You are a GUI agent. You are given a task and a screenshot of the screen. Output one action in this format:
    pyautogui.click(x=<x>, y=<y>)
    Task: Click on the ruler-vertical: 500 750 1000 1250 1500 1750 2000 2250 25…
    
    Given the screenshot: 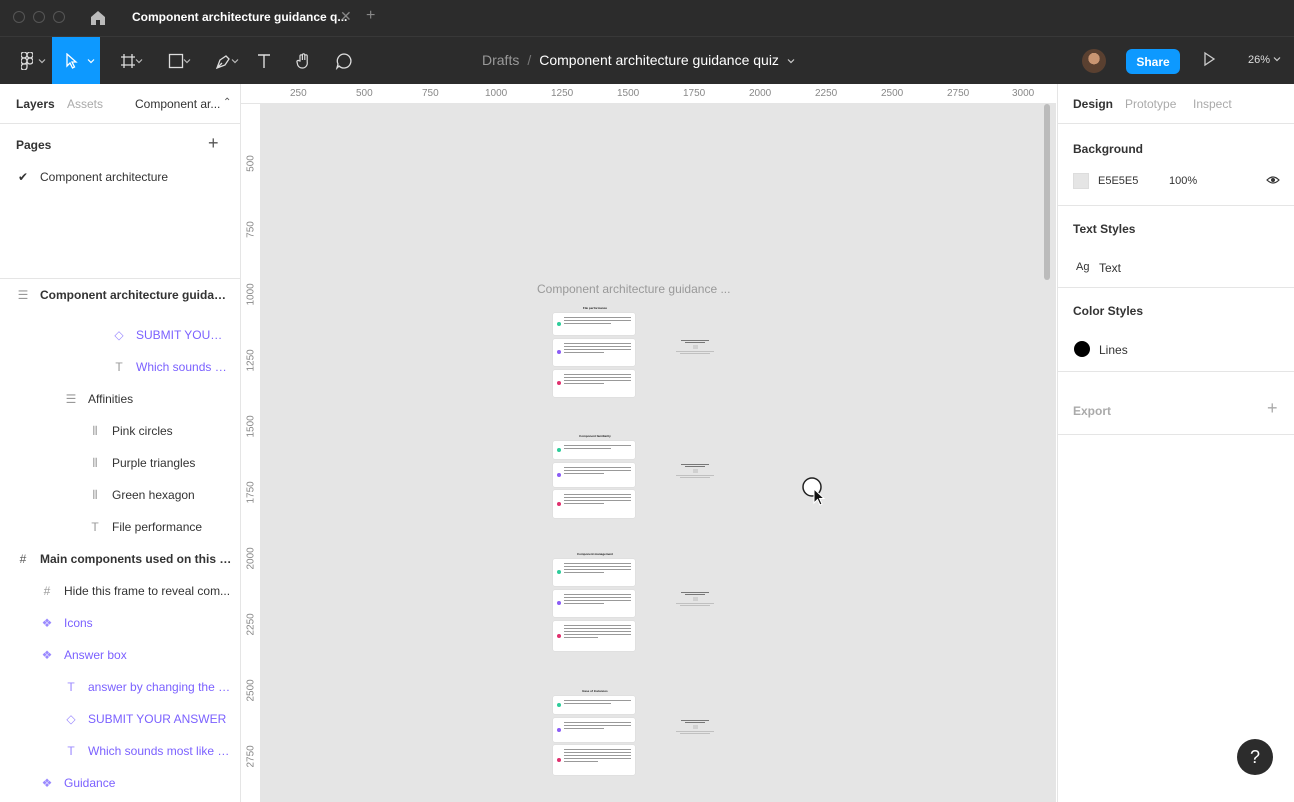 What is the action you would take?
    pyautogui.click(x=251, y=453)
    